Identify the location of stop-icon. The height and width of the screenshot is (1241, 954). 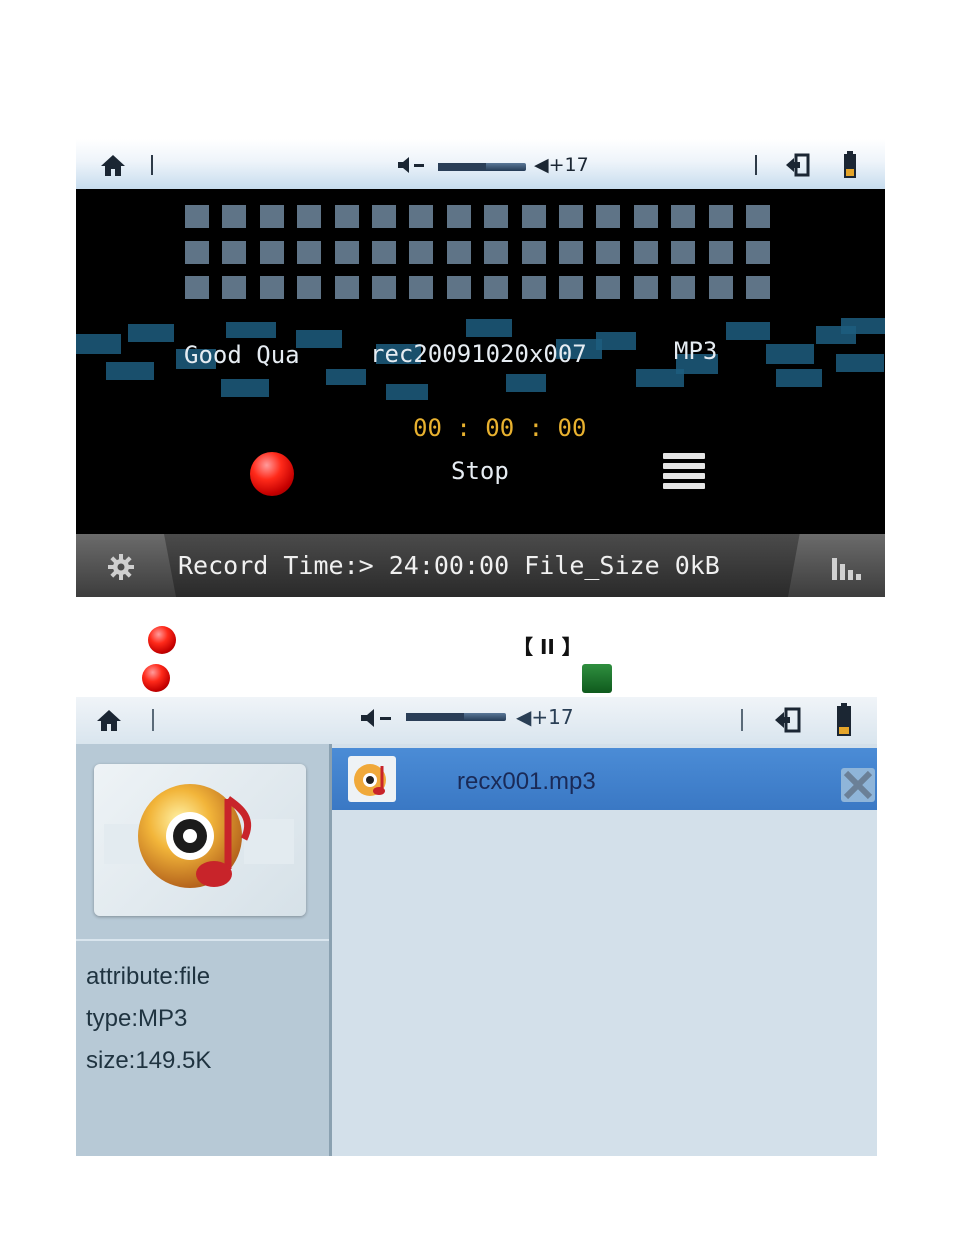
(597, 678).